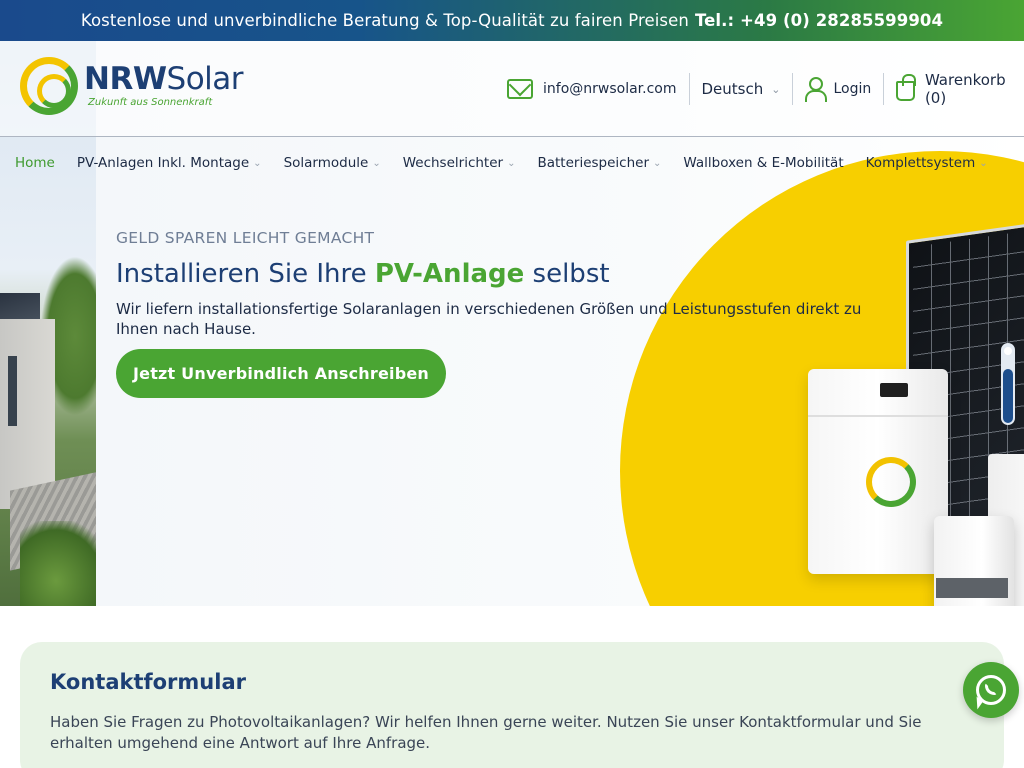 The image size is (1024, 768). Describe the element at coordinates (35, 163) in the screenshot. I see `nav-item-home: Home` at that location.